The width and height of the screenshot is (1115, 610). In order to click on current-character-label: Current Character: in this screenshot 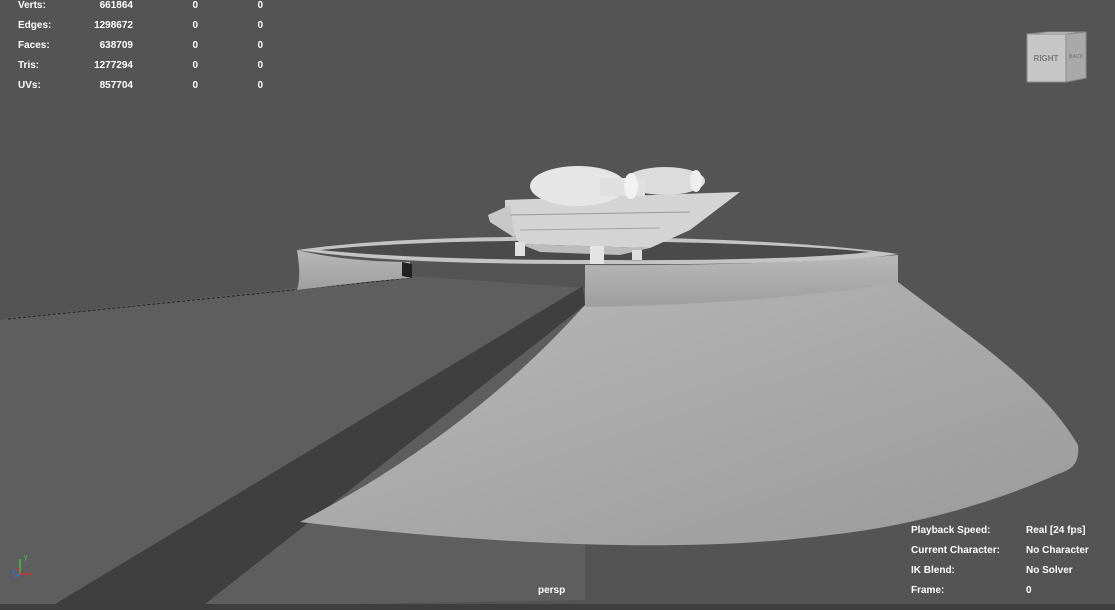, I will do `click(955, 550)`.